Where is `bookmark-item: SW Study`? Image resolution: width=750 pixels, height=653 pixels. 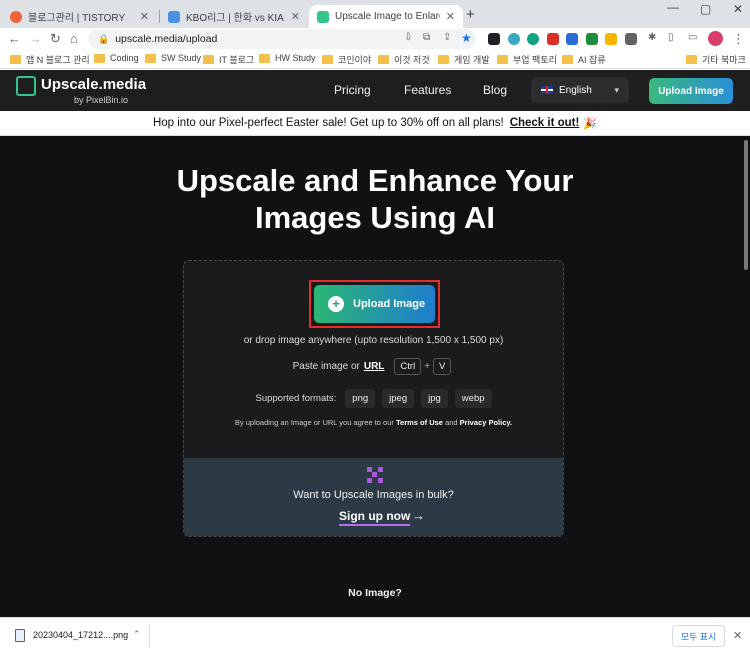
bookmark-item: SW Study is located at coordinates (173, 58).